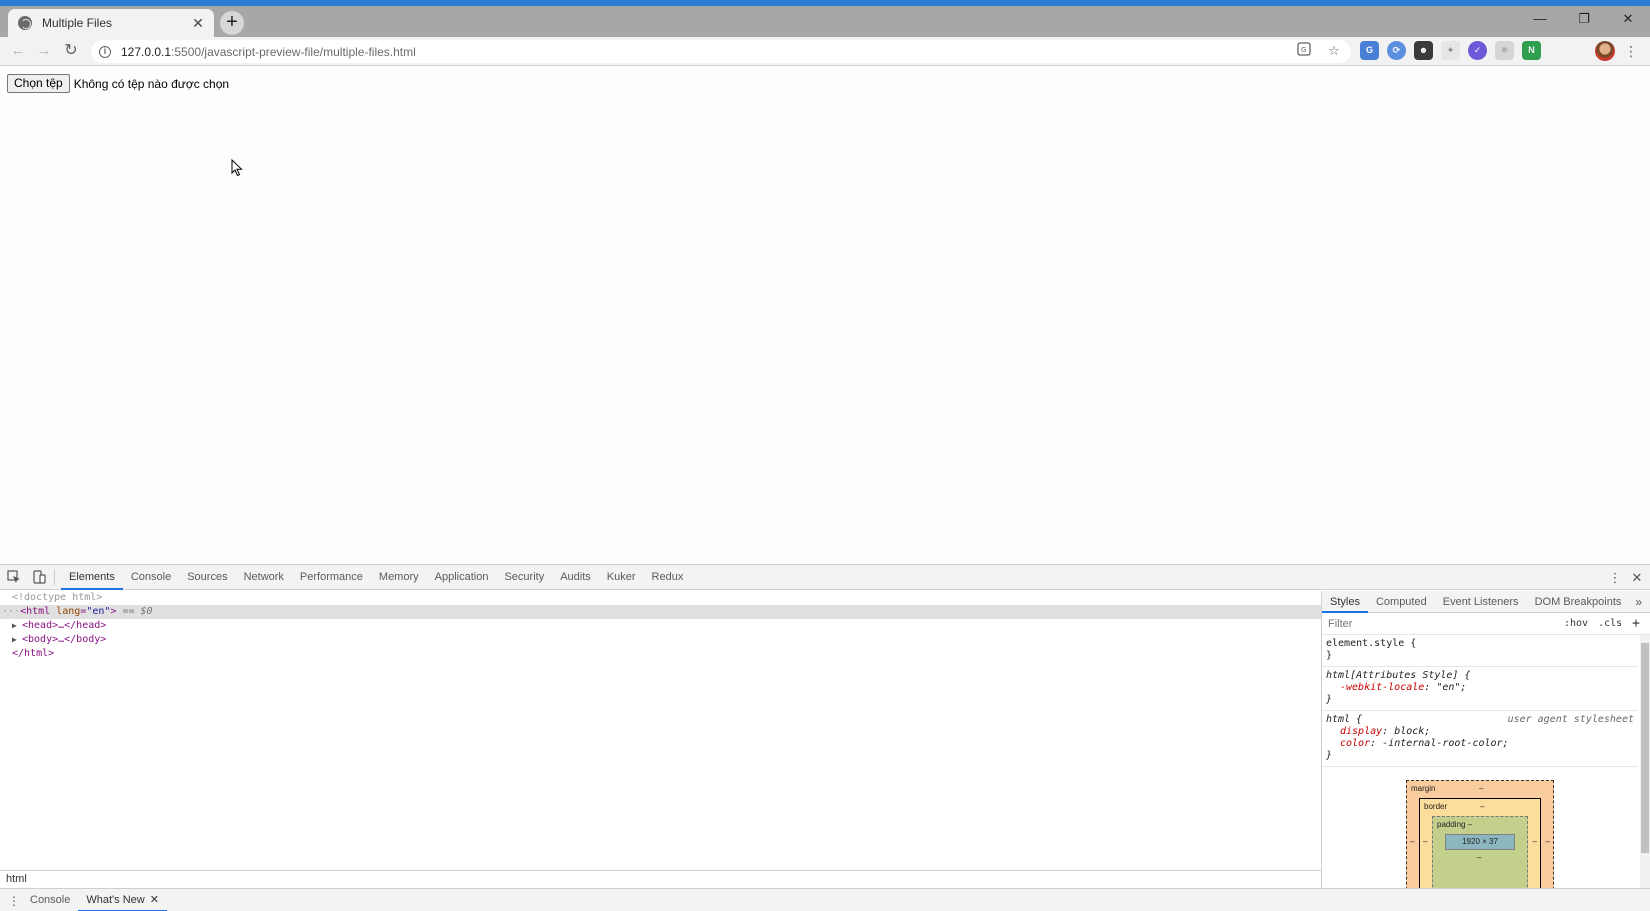 The image size is (1650, 911). Describe the element at coordinates (1369, 50) in the screenshot. I see `translate-extension-icon: G` at that location.